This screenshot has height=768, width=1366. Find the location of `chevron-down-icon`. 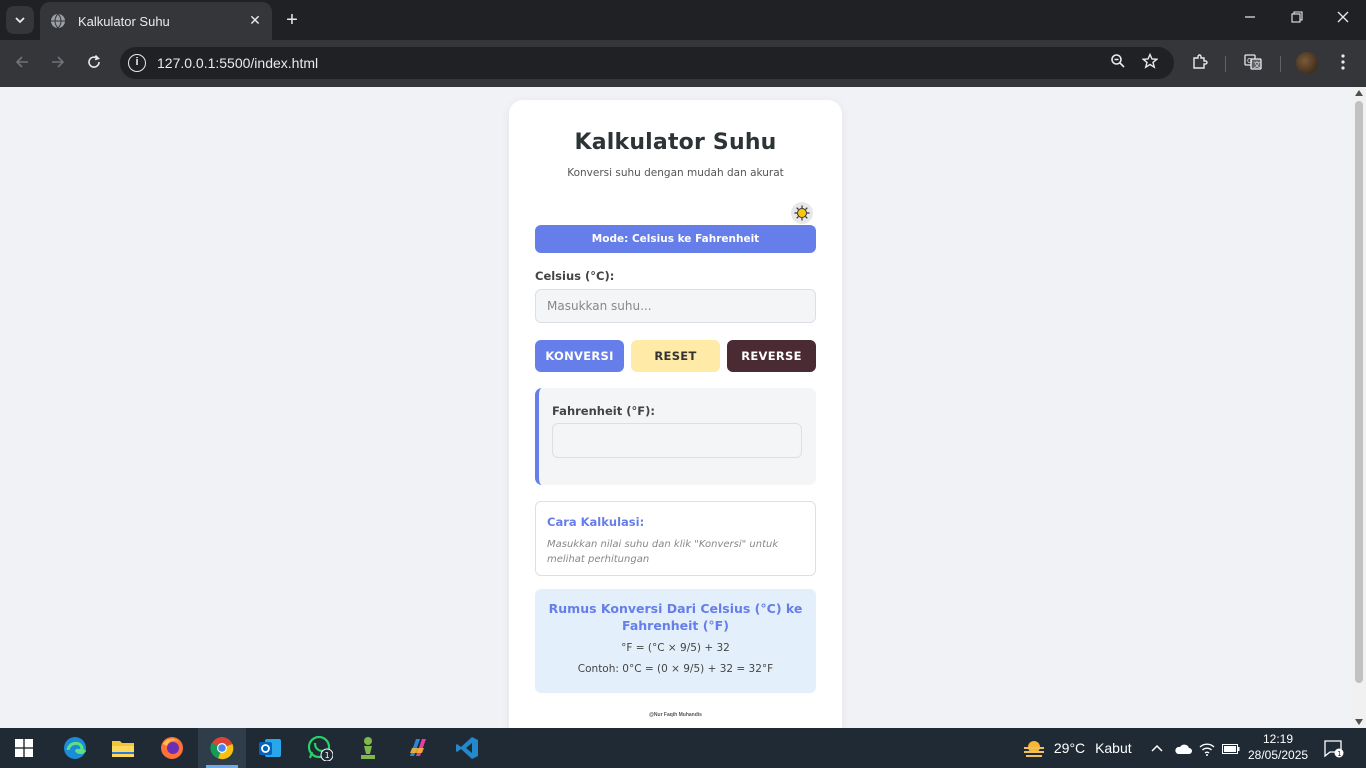

chevron-down-icon is located at coordinates (20, 20).